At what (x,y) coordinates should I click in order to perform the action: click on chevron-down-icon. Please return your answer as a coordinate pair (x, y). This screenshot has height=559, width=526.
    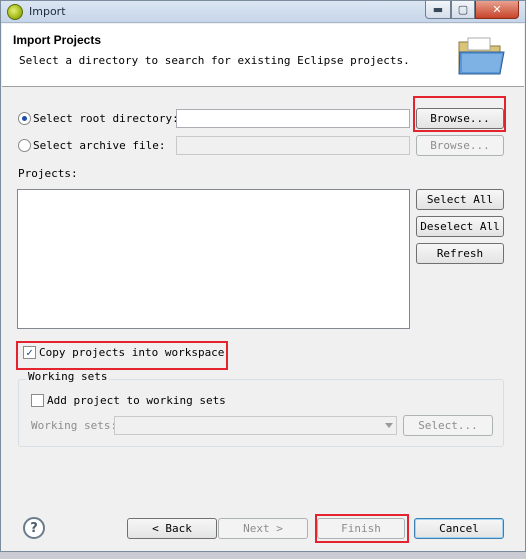
    Looking at the image, I should click on (389, 425).